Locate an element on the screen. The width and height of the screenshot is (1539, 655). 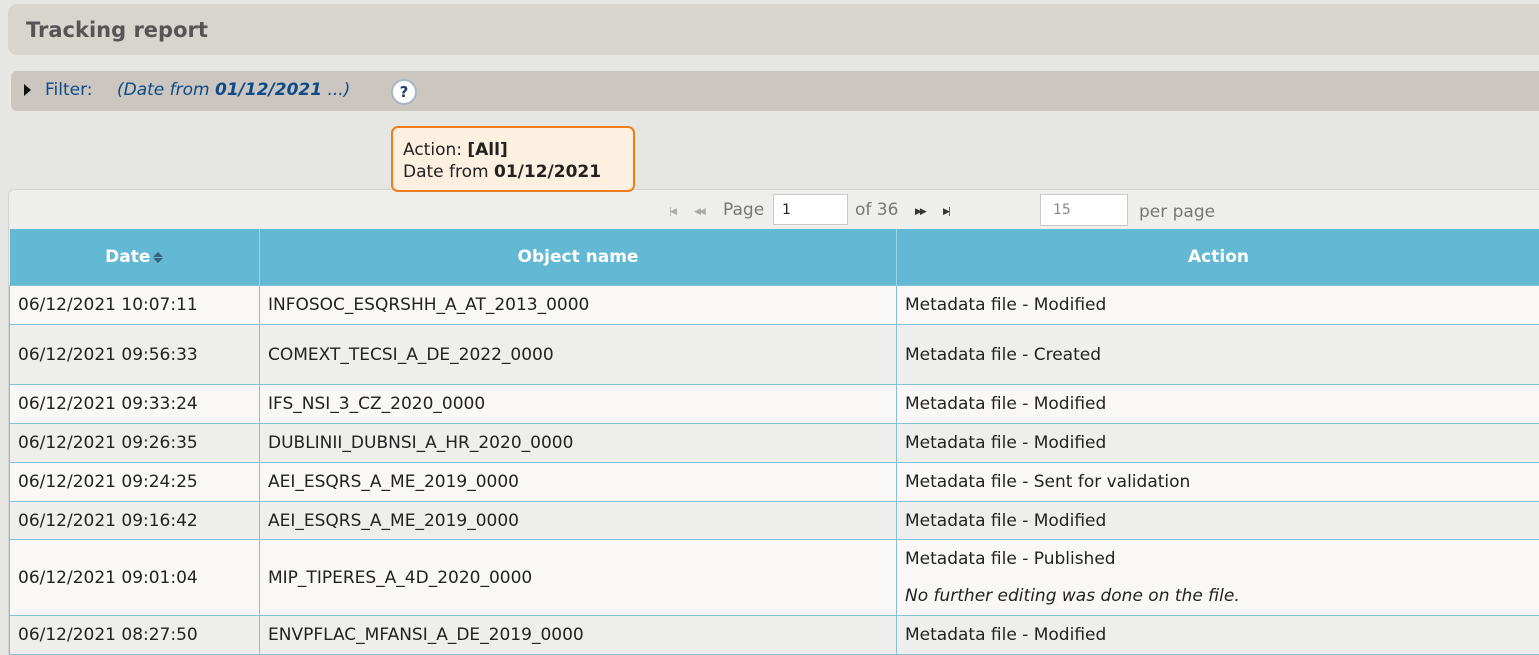
filter-summary: (Date from 01/12/2021 ...) is located at coordinates (233, 90).